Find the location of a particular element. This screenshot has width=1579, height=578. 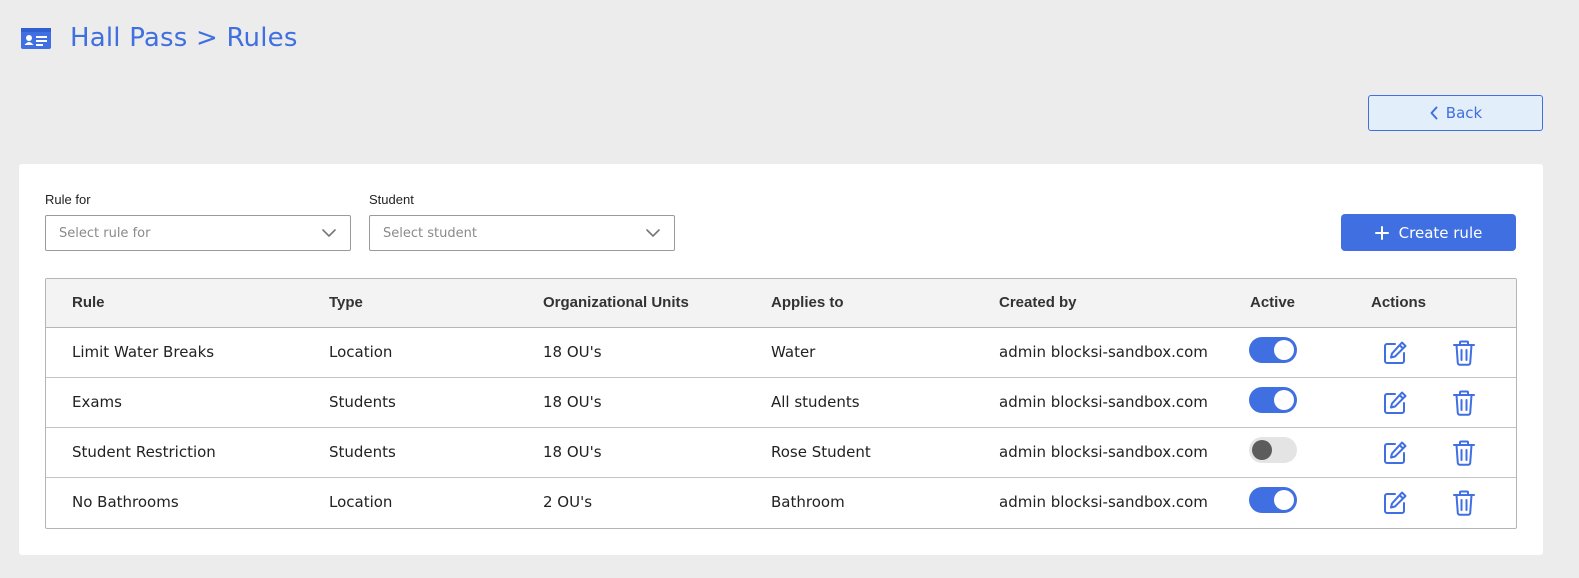

column-header-type: Type is located at coordinates (346, 302).